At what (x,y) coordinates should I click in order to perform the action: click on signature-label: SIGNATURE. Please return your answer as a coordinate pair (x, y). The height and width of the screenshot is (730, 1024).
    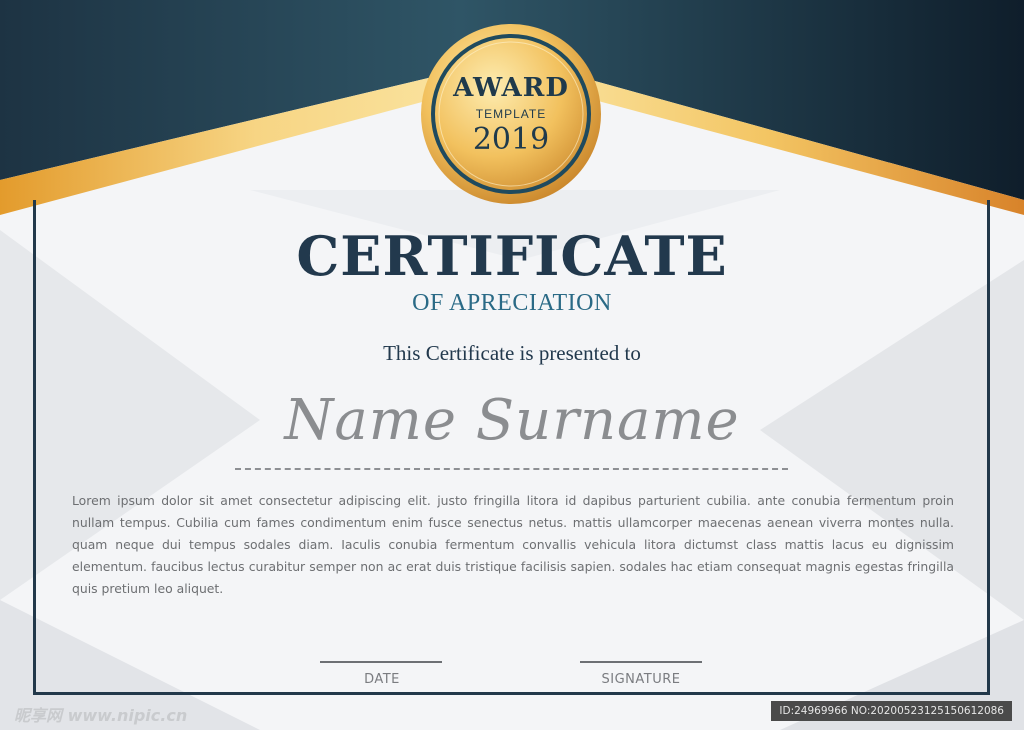
    Looking at the image, I should click on (641, 679).